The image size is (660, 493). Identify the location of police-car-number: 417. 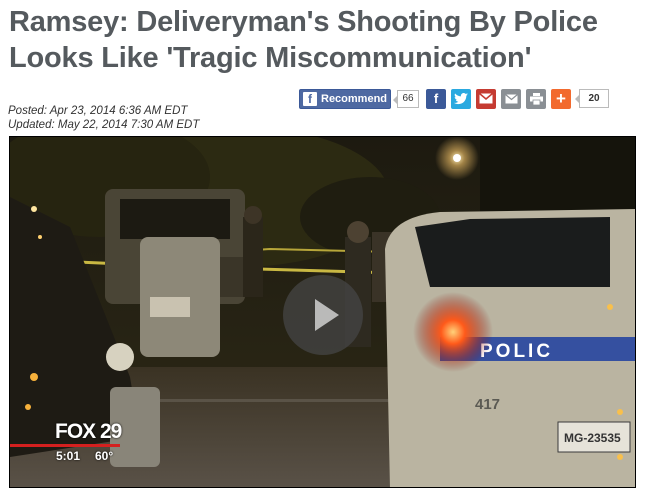
(487, 404).